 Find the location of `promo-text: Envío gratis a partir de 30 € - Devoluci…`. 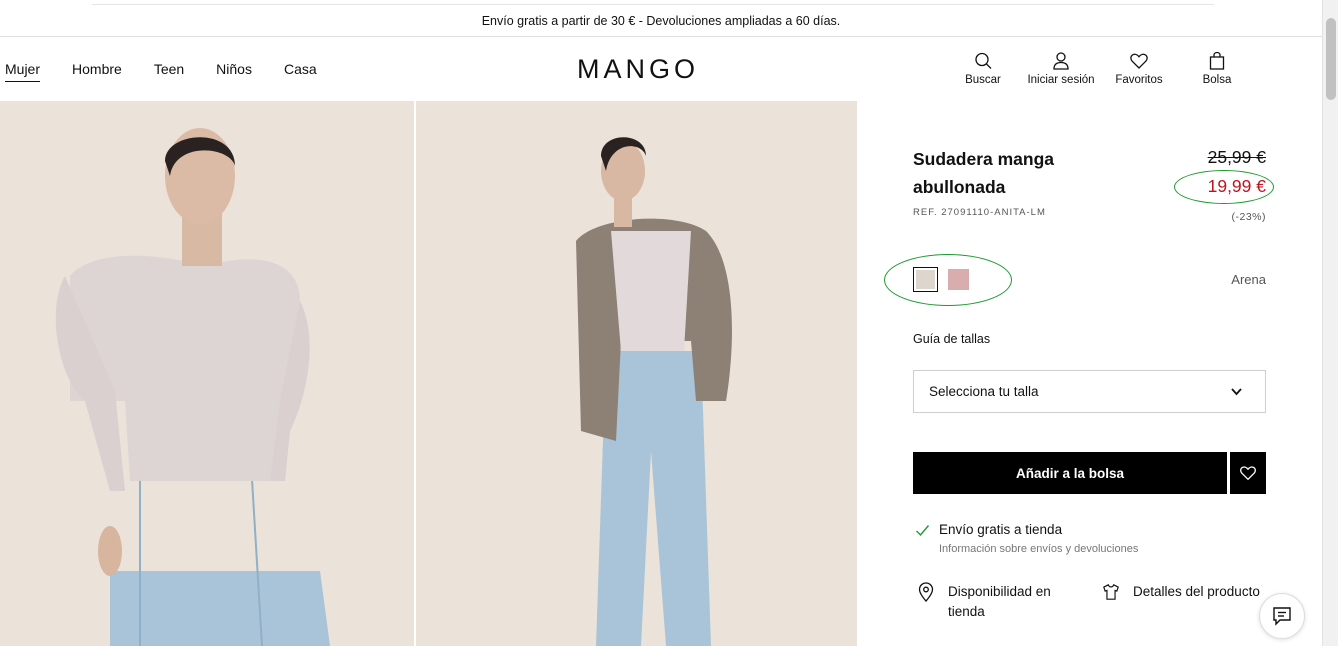

promo-text: Envío gratis a partir de 30 € - Devoluci… is located at coordinates (661, 21).